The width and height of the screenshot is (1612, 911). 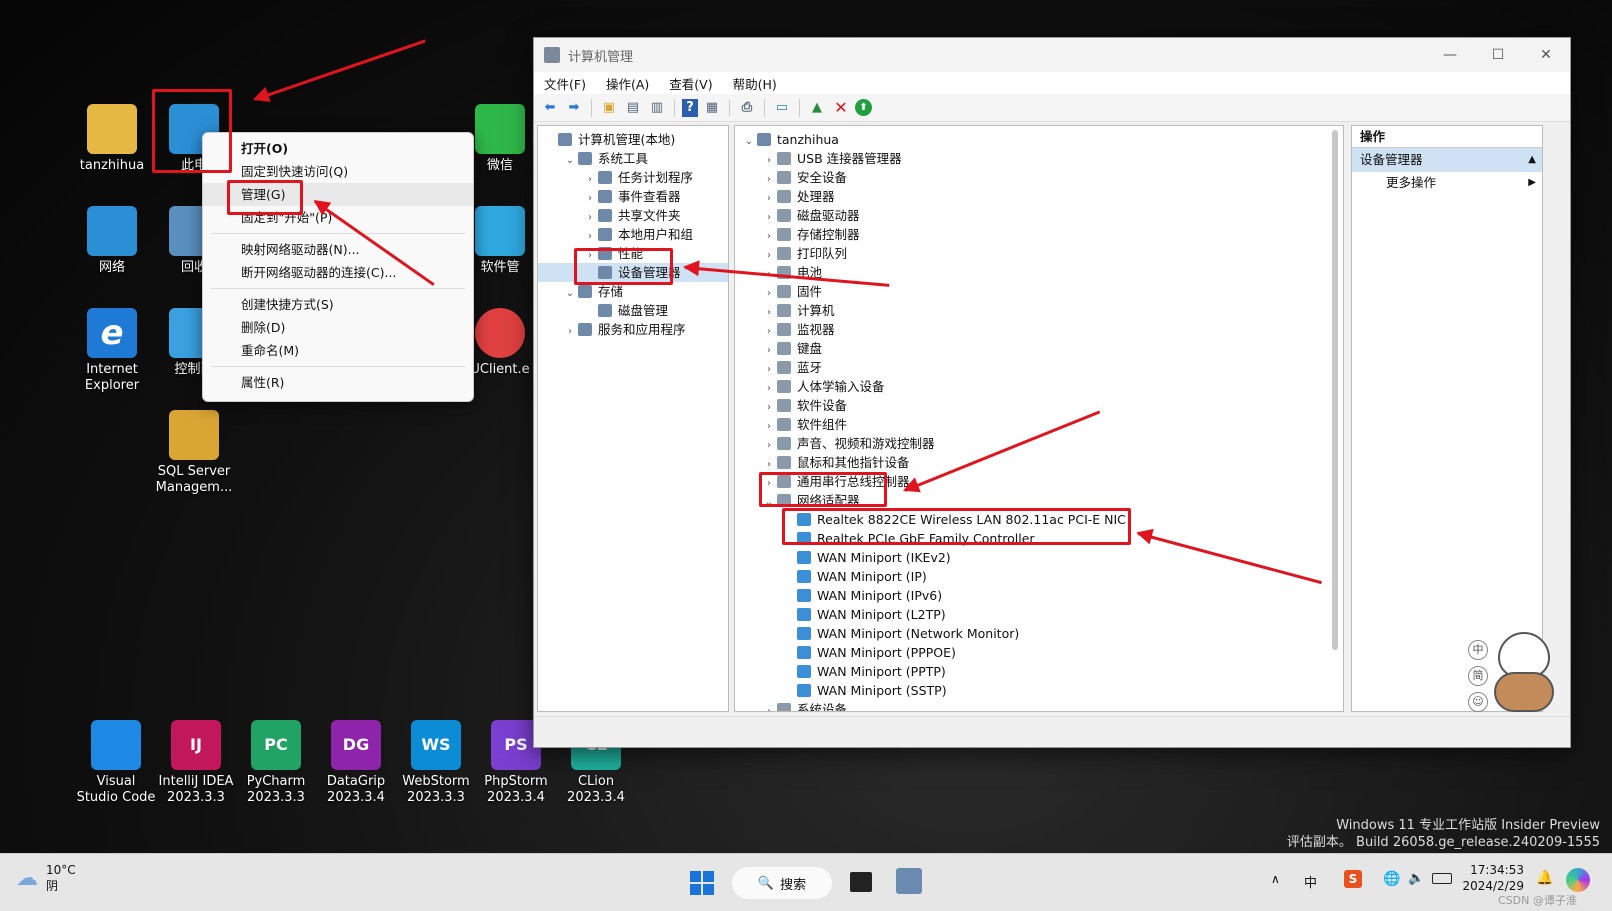 What do you see at coordinates (1039, 500) in the screenshot?
I see `tree-node: ⌄ 网络适配器` at bounding box center [1039, 500].